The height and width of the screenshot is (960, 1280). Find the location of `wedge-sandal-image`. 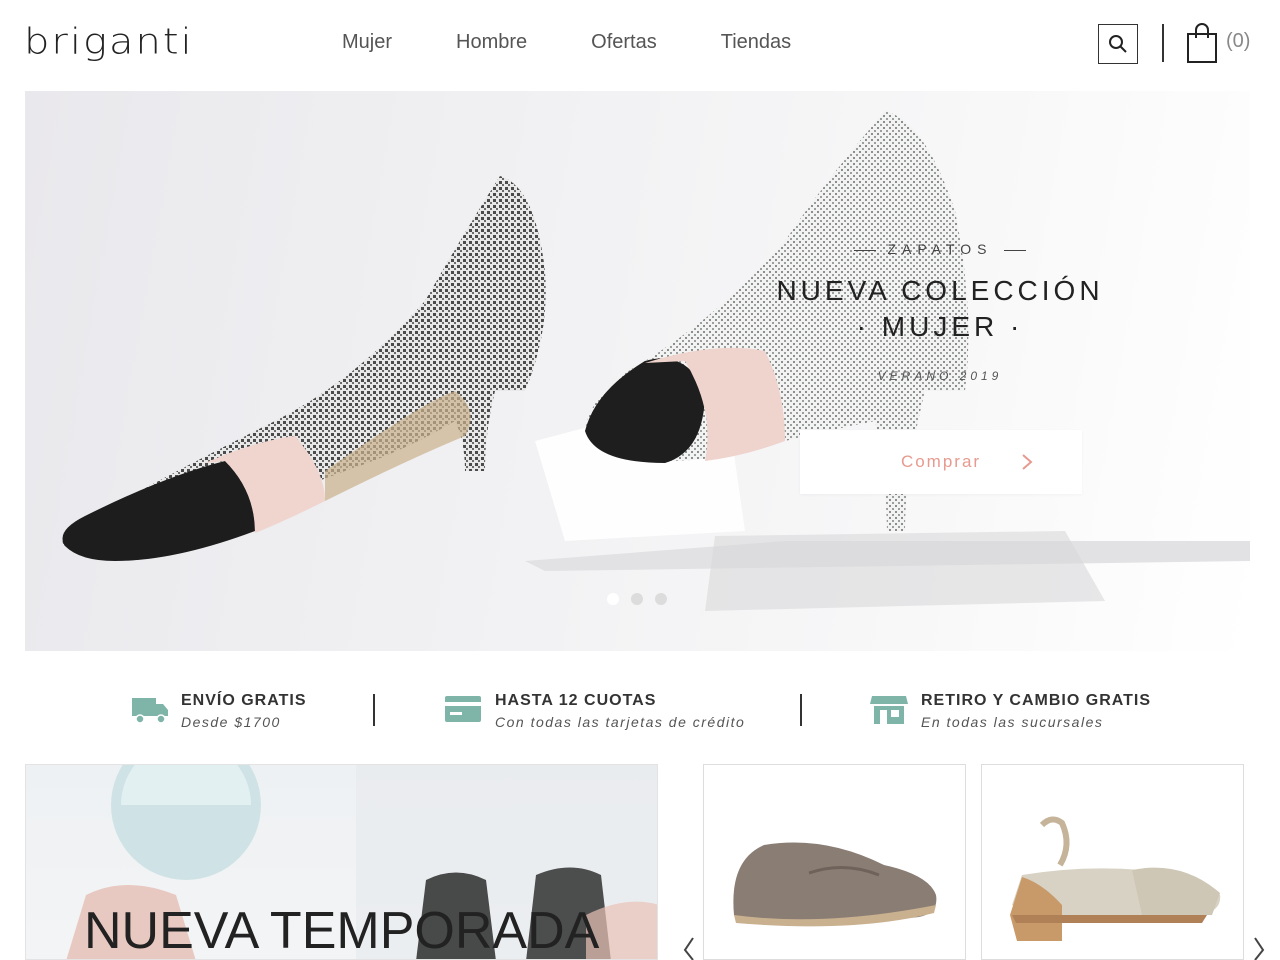

wedge-sandal-image is located at coordinates (1115, 878).